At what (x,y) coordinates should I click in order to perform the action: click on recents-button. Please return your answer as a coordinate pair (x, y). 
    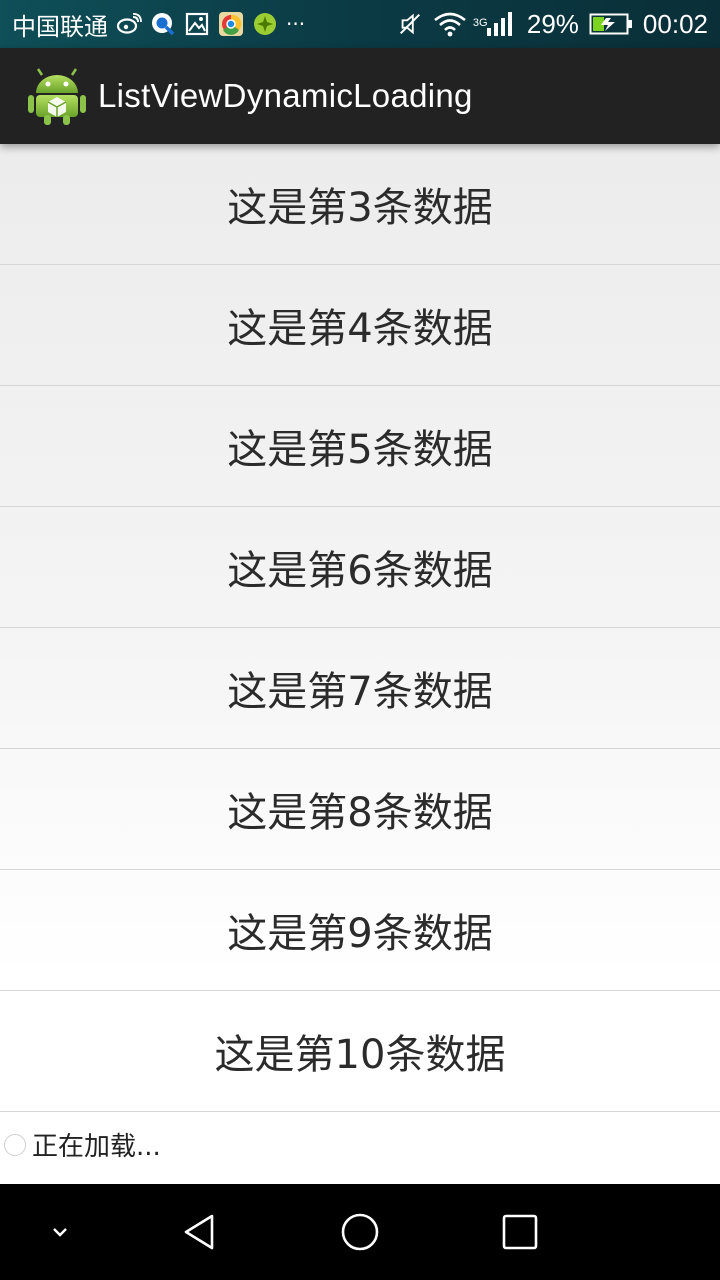
    Looking at the image, I should click on (520, 1232).